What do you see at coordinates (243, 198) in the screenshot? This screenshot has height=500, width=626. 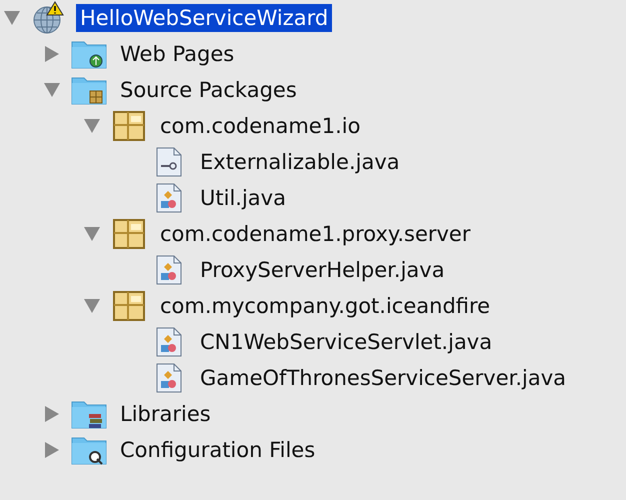 I see `tree-item: Util.java` at bounding box center [243, 198].